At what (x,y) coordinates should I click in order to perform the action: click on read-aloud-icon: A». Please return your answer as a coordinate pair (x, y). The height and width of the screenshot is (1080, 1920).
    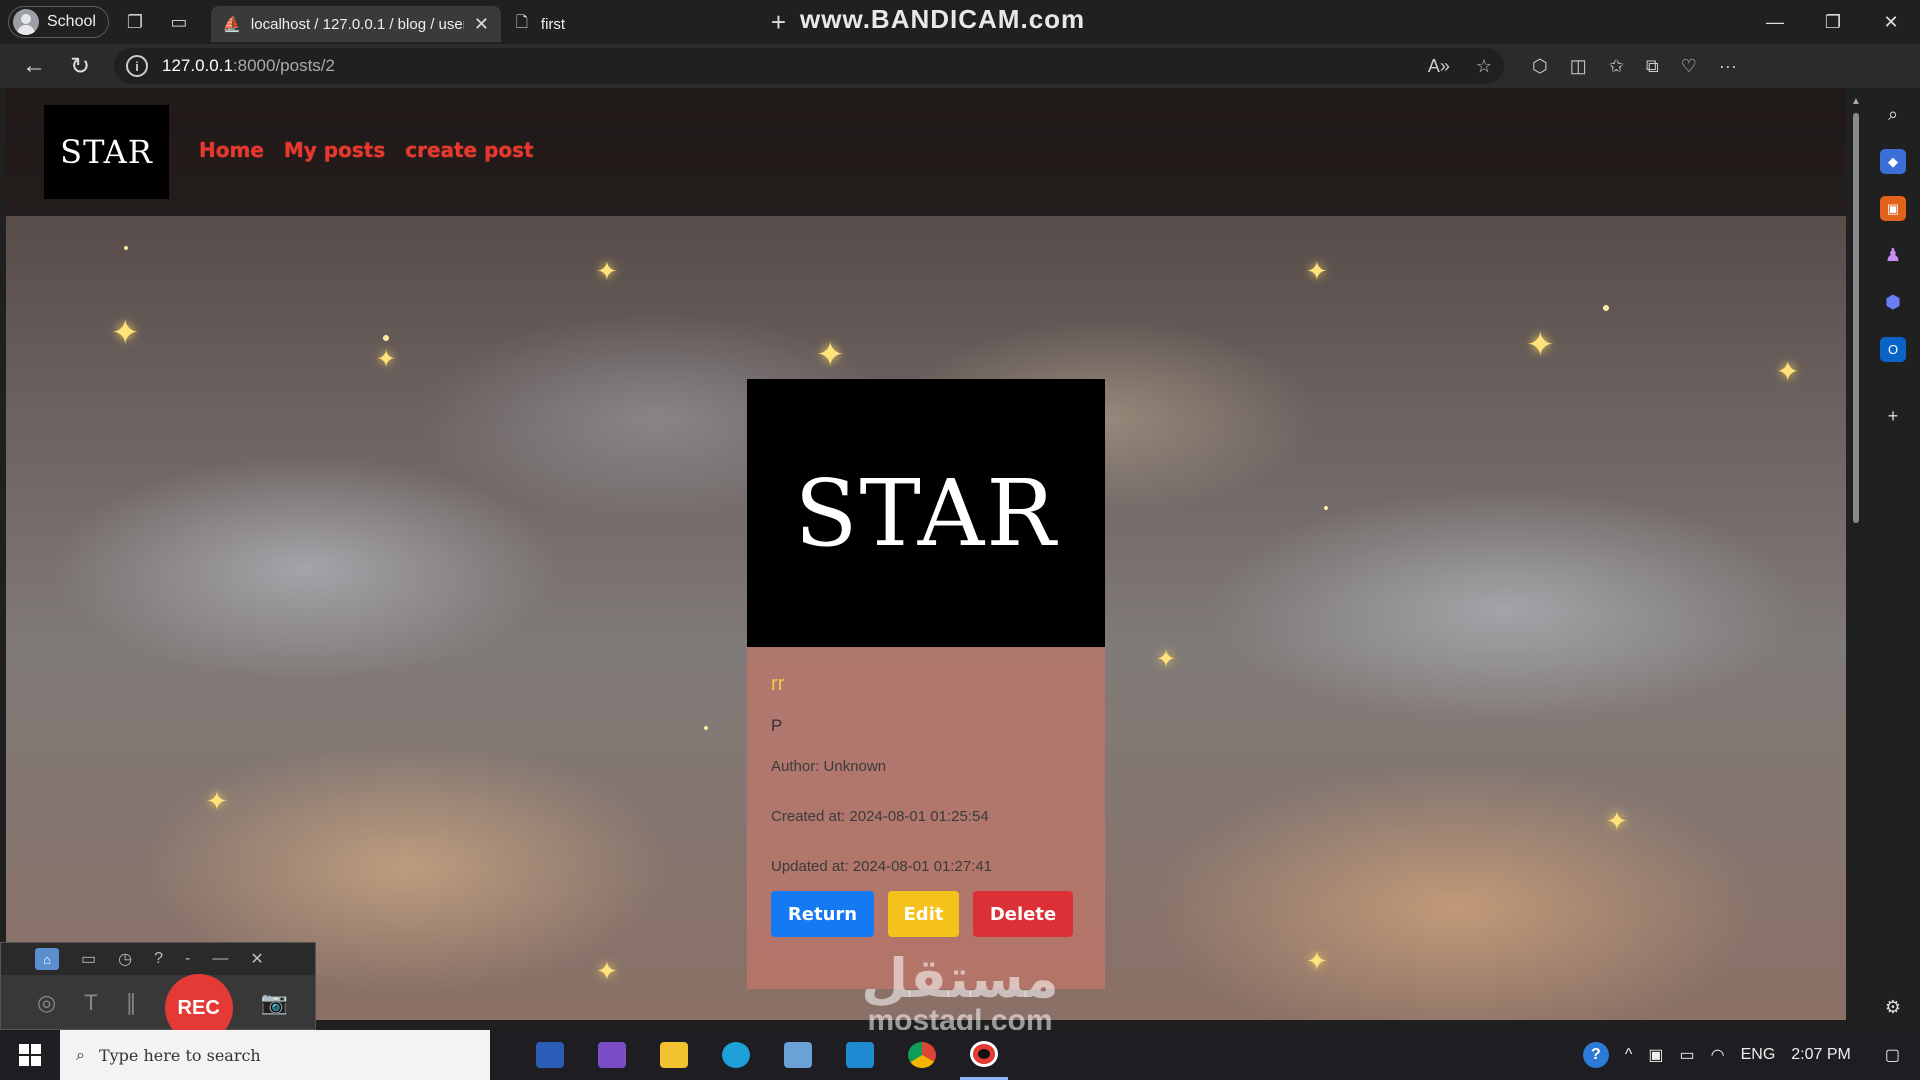
    Looking at the image, I should click on (1439, 66).